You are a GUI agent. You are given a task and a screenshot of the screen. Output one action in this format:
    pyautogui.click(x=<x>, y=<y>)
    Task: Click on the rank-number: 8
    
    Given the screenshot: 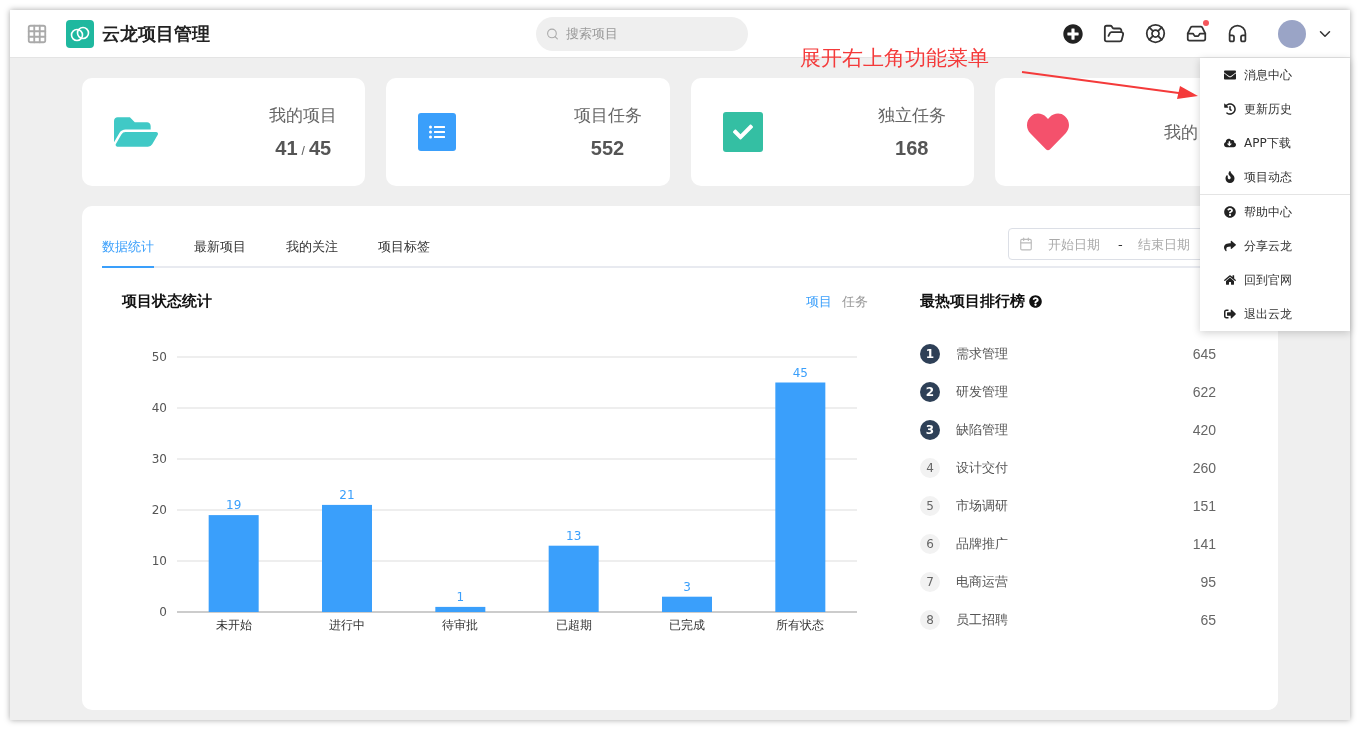 What is the action you would take?
    pyautogui.click(x=930, y=620)
    